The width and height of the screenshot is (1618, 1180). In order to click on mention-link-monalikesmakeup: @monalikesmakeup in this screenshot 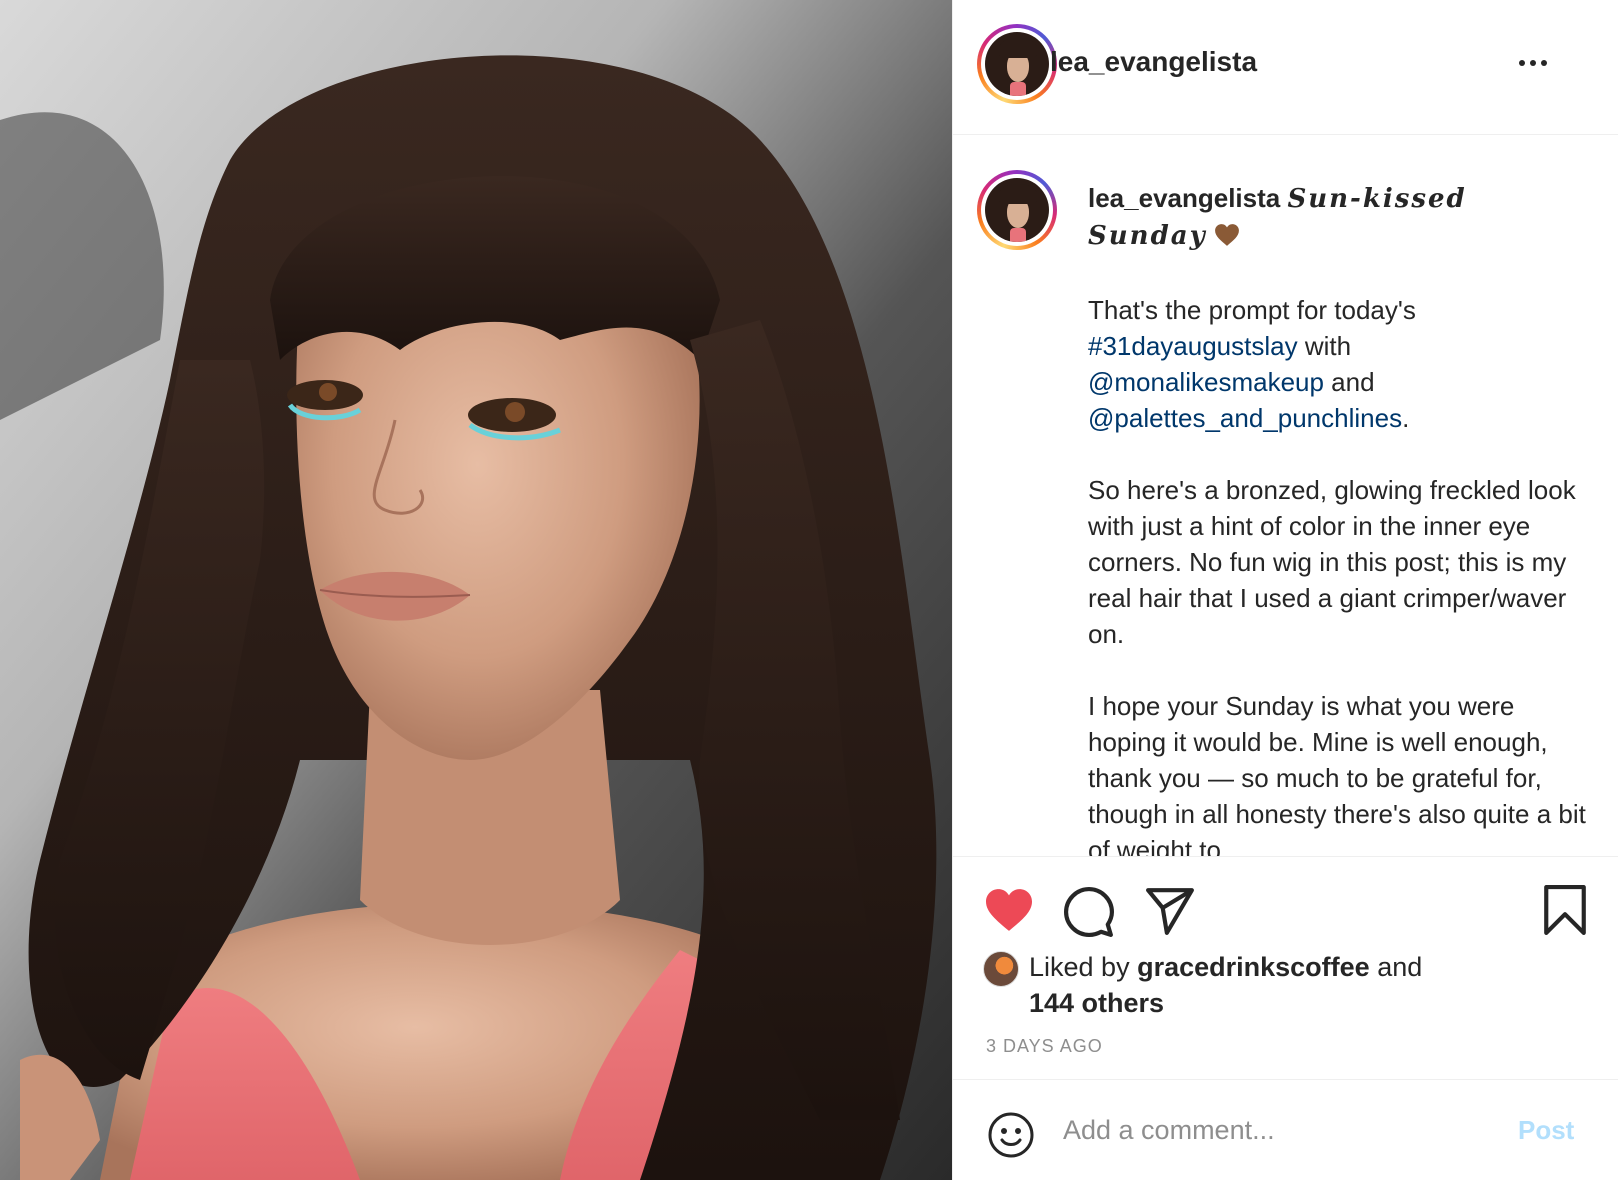, I will do `click(1206, 382)`.